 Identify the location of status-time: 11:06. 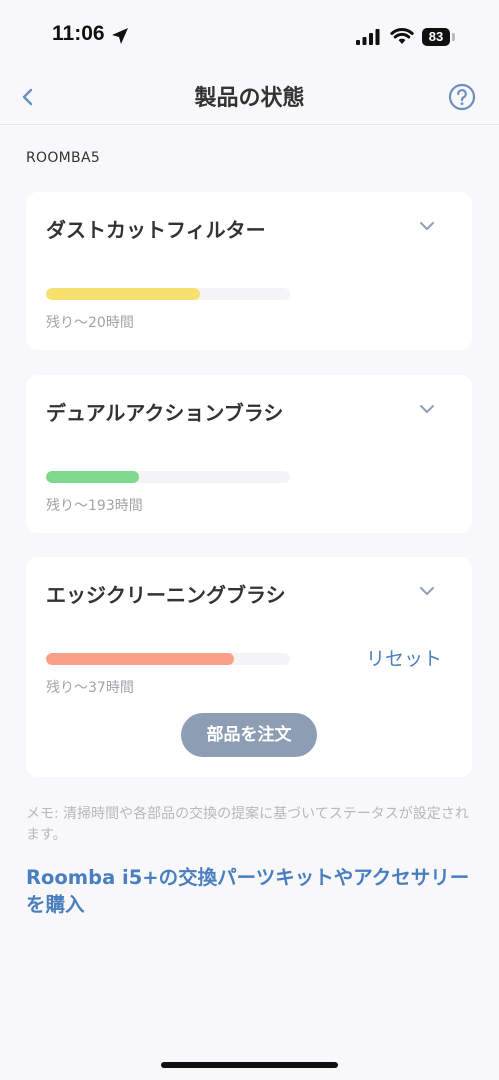
(78, 33).